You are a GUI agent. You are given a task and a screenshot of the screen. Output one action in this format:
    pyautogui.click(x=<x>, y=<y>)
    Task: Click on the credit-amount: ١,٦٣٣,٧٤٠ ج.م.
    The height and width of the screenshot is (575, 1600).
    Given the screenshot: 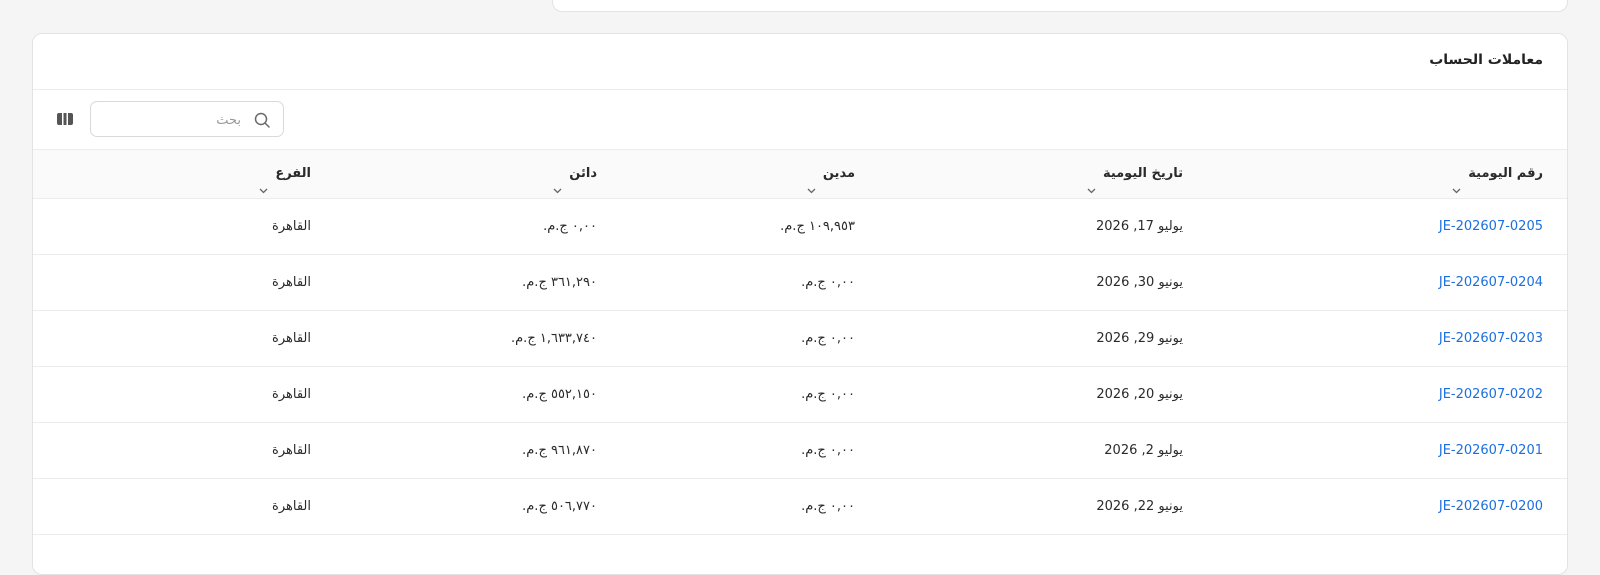 What is the action you would take?
    pyautogui.click(x=554, y=338)
    